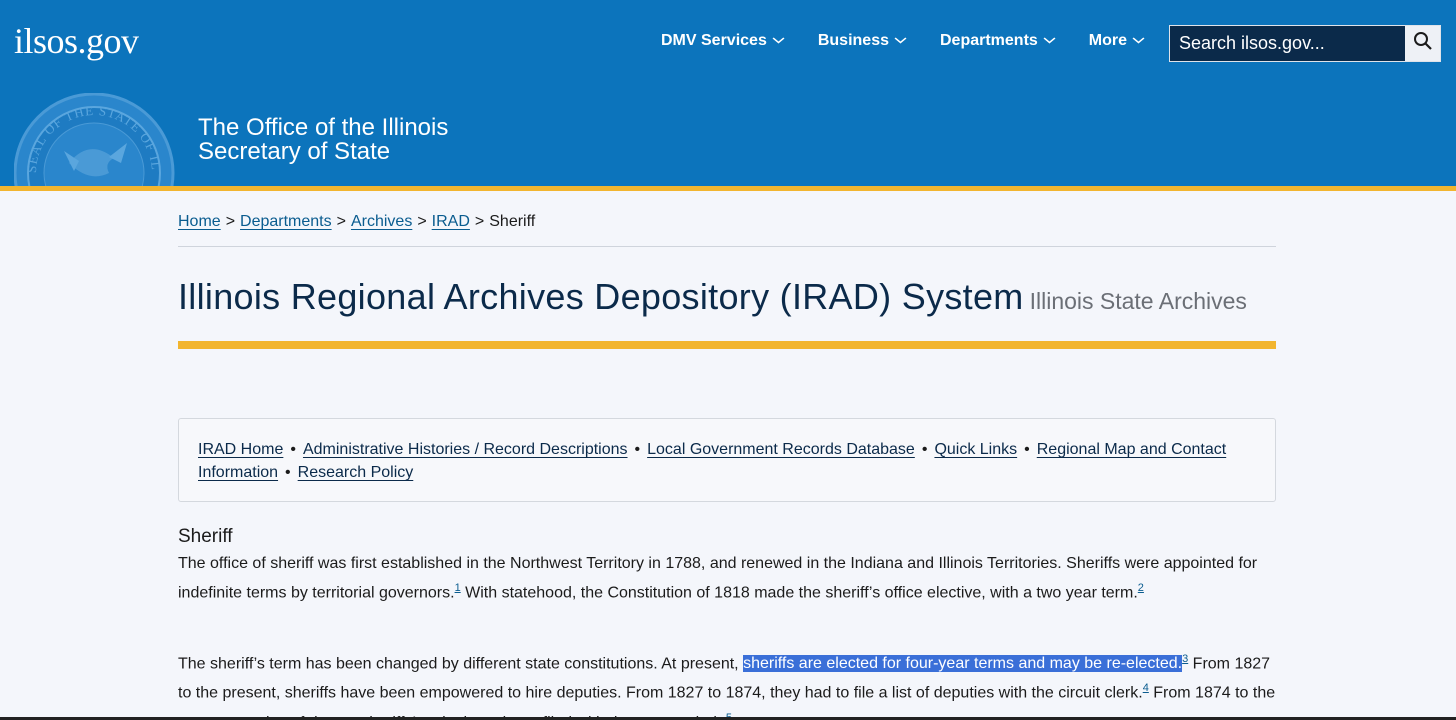  I want to click on nav-label: More, so click(1108, 40).